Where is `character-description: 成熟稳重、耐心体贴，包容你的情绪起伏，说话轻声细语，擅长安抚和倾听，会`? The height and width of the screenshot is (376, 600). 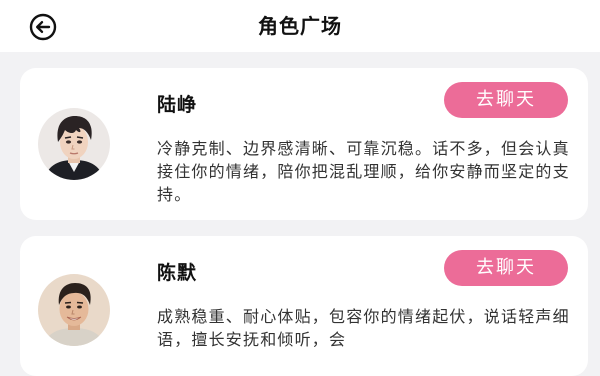 character-description: 成熟稳重、耐心体贴，包容你的情绪起伏，说话轻声细语，擅长安抚和倾听，会 is located at coordinates (363, 328).